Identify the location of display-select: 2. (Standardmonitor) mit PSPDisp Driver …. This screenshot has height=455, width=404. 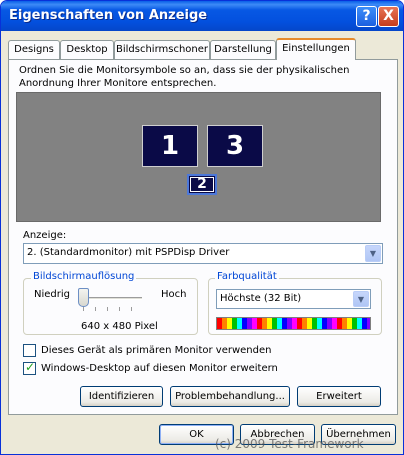
(203, 253).